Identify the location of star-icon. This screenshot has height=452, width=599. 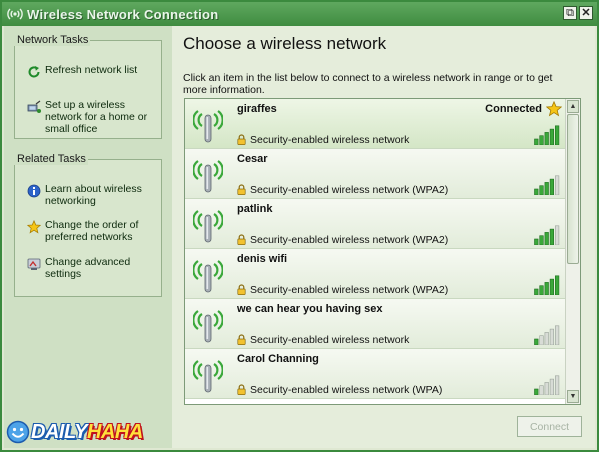
(34, 227).